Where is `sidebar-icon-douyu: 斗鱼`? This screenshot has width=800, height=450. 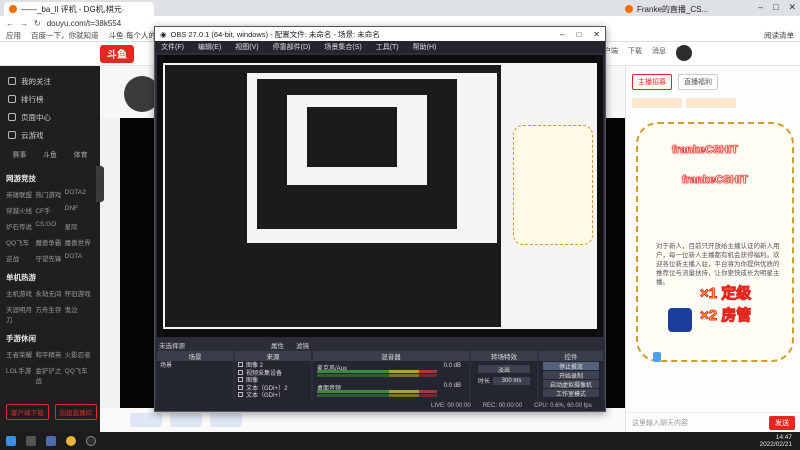
sidebar-icon-douyu: 斗鱼 is located at coordinates (50, 155).